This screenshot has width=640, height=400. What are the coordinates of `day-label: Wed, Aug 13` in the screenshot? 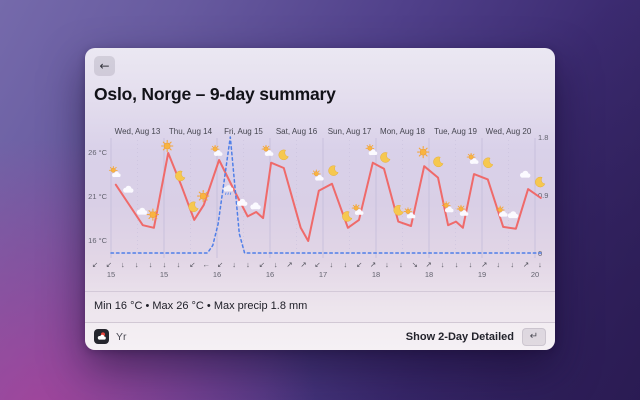 It's located at (138, 131).